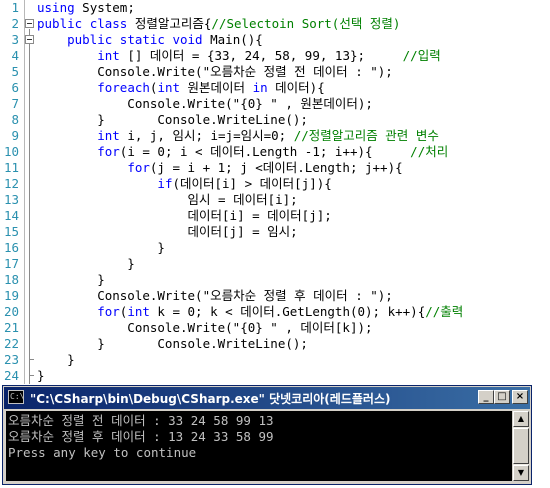  What do you see at coordinates (60, 23) in the screenshot?
I see `code-keyword: public` at bounding box center [60, 23].